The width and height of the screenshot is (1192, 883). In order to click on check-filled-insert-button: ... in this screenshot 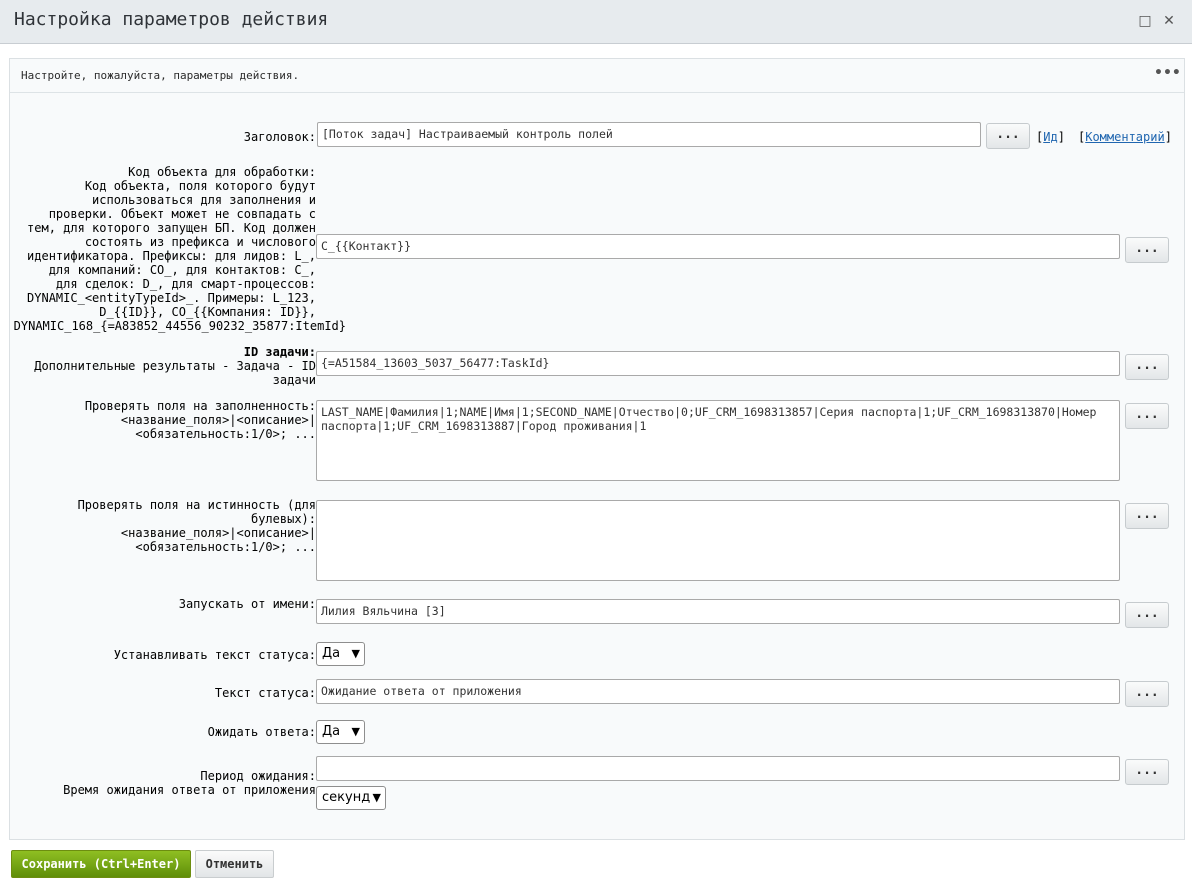, I will do `click(1147, 416)`.